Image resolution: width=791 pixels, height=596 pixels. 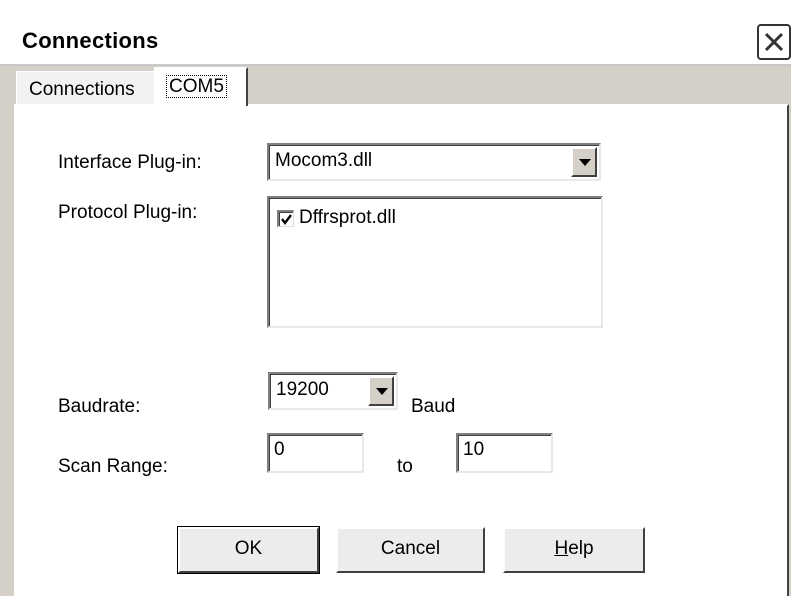 I want to click on baudrate-label: Baudrate:, so click(x=99, y=406).